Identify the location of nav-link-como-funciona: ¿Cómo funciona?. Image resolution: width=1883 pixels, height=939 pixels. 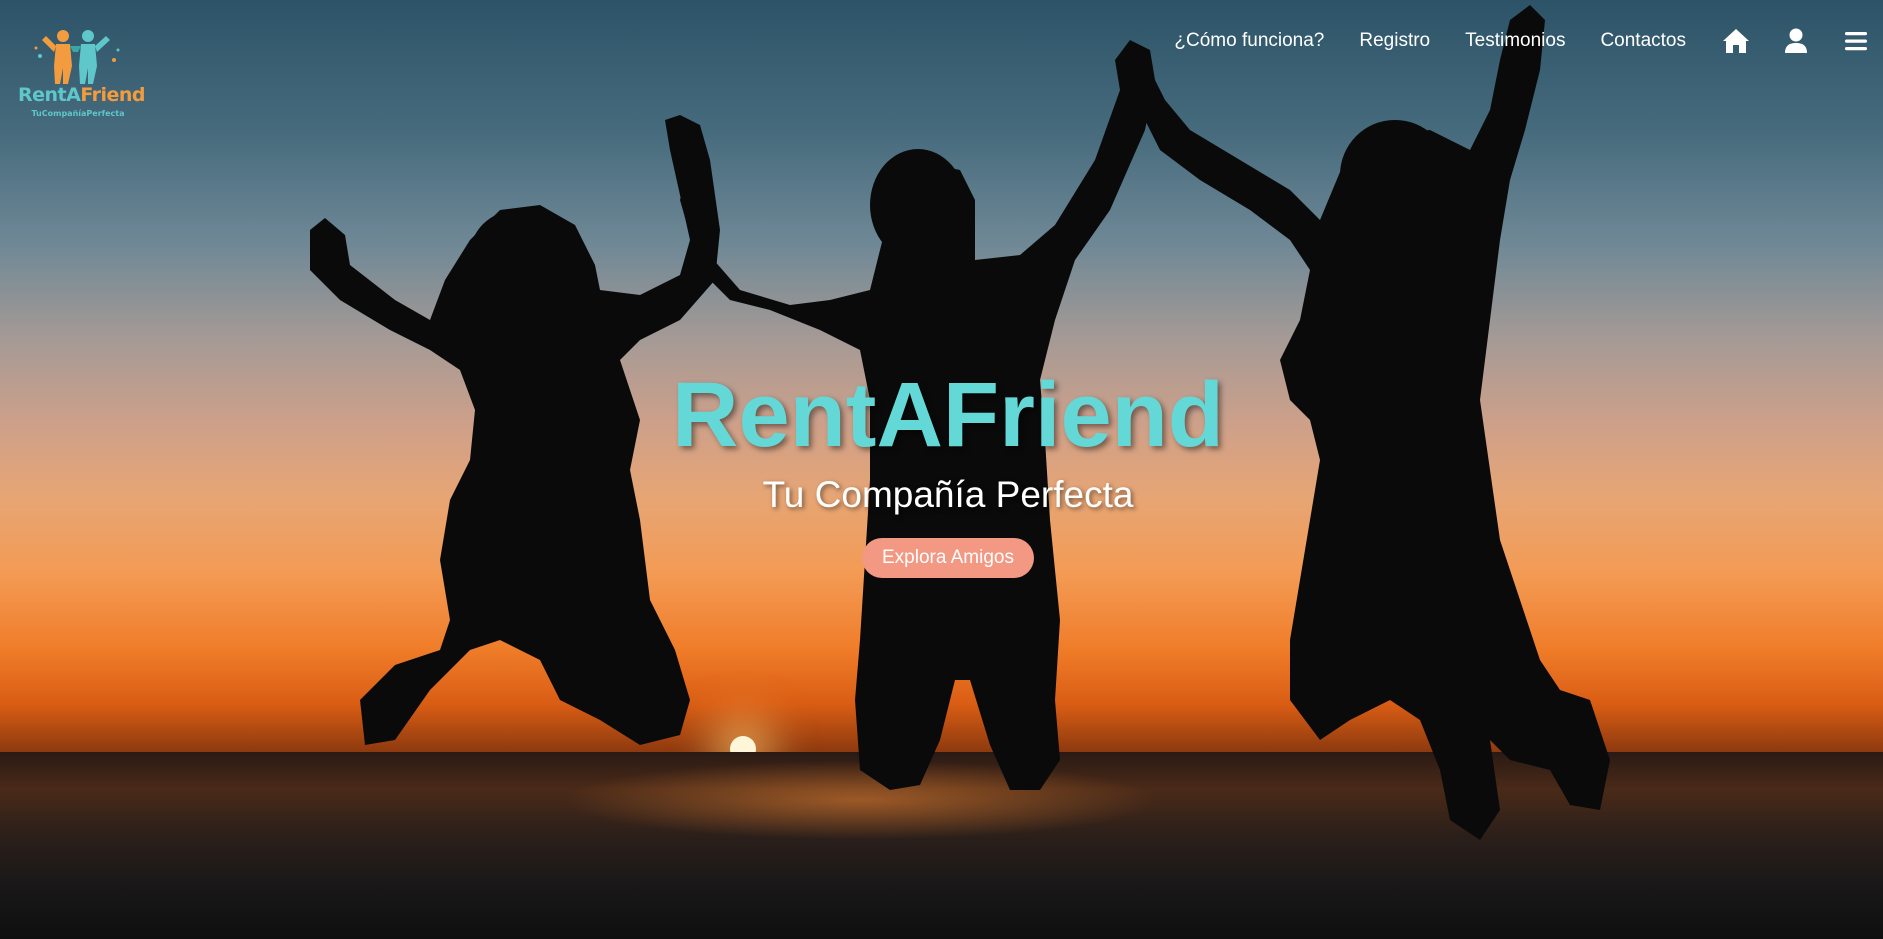
(1249, 41).